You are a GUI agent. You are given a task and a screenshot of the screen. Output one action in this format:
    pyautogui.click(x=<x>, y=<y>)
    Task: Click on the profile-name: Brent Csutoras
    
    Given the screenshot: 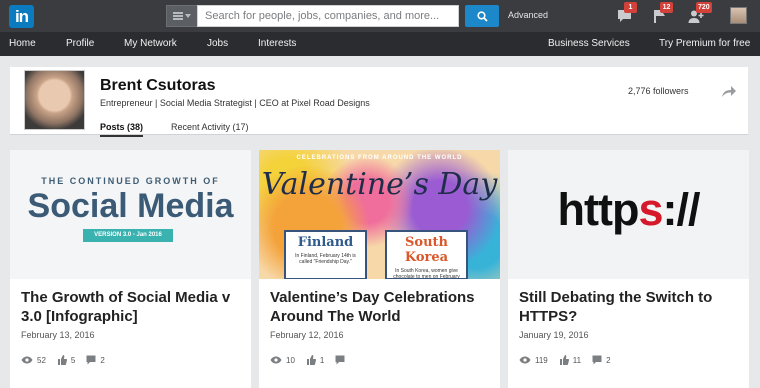 What is the action you would take?
    pyautogui.click(x=158, y=86)
    